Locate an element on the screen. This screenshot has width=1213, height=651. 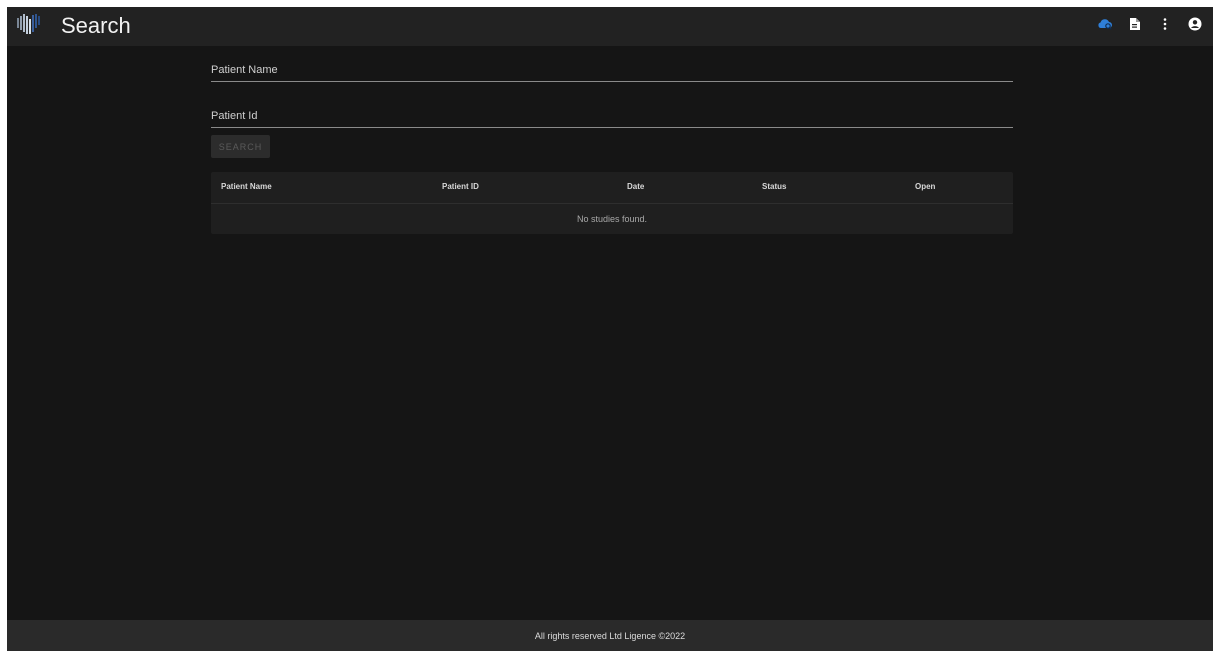
column-header-open: Open is located at coordinates (925, 186).